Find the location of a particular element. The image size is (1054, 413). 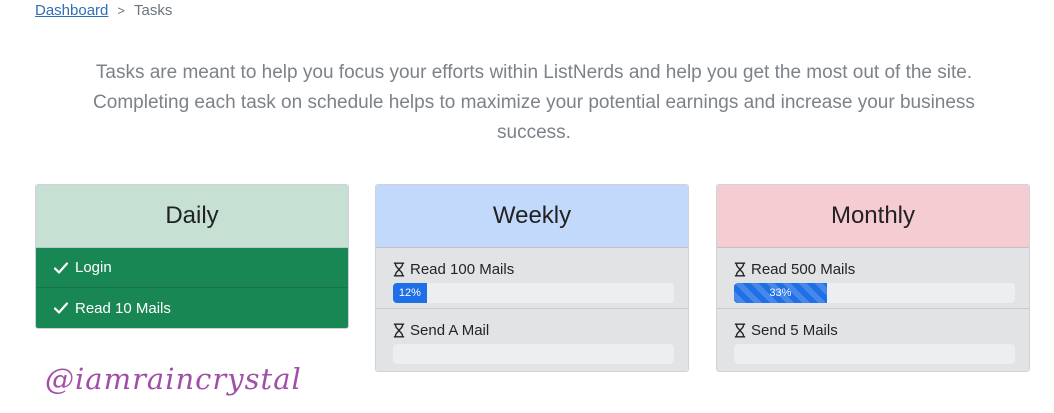

breadcrumb: Dashboard > Tasks is located at coordinates (103, 10).